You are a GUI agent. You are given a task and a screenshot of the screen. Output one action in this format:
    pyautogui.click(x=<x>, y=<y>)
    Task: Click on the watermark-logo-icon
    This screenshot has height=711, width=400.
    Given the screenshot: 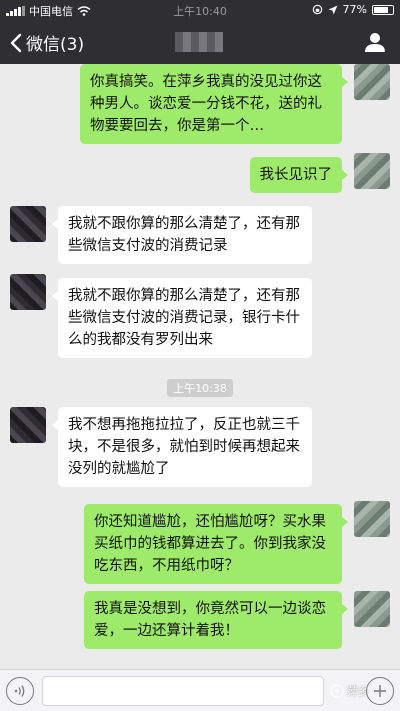 What is the action you would take?
    pyautogui.click(x=337, y=691)
    